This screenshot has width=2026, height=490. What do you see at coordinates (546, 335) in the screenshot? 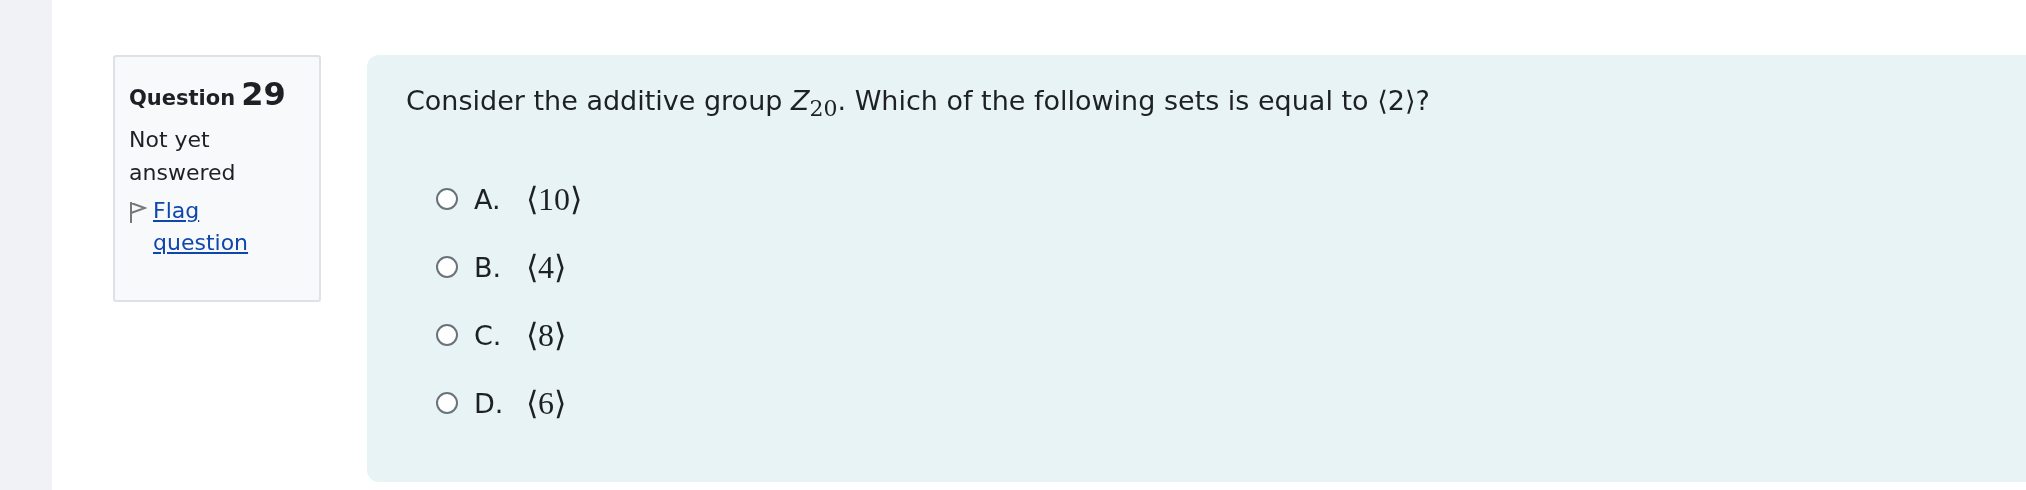
I see `option-value: ⟨8⟩` at bounding box center [546, 335].